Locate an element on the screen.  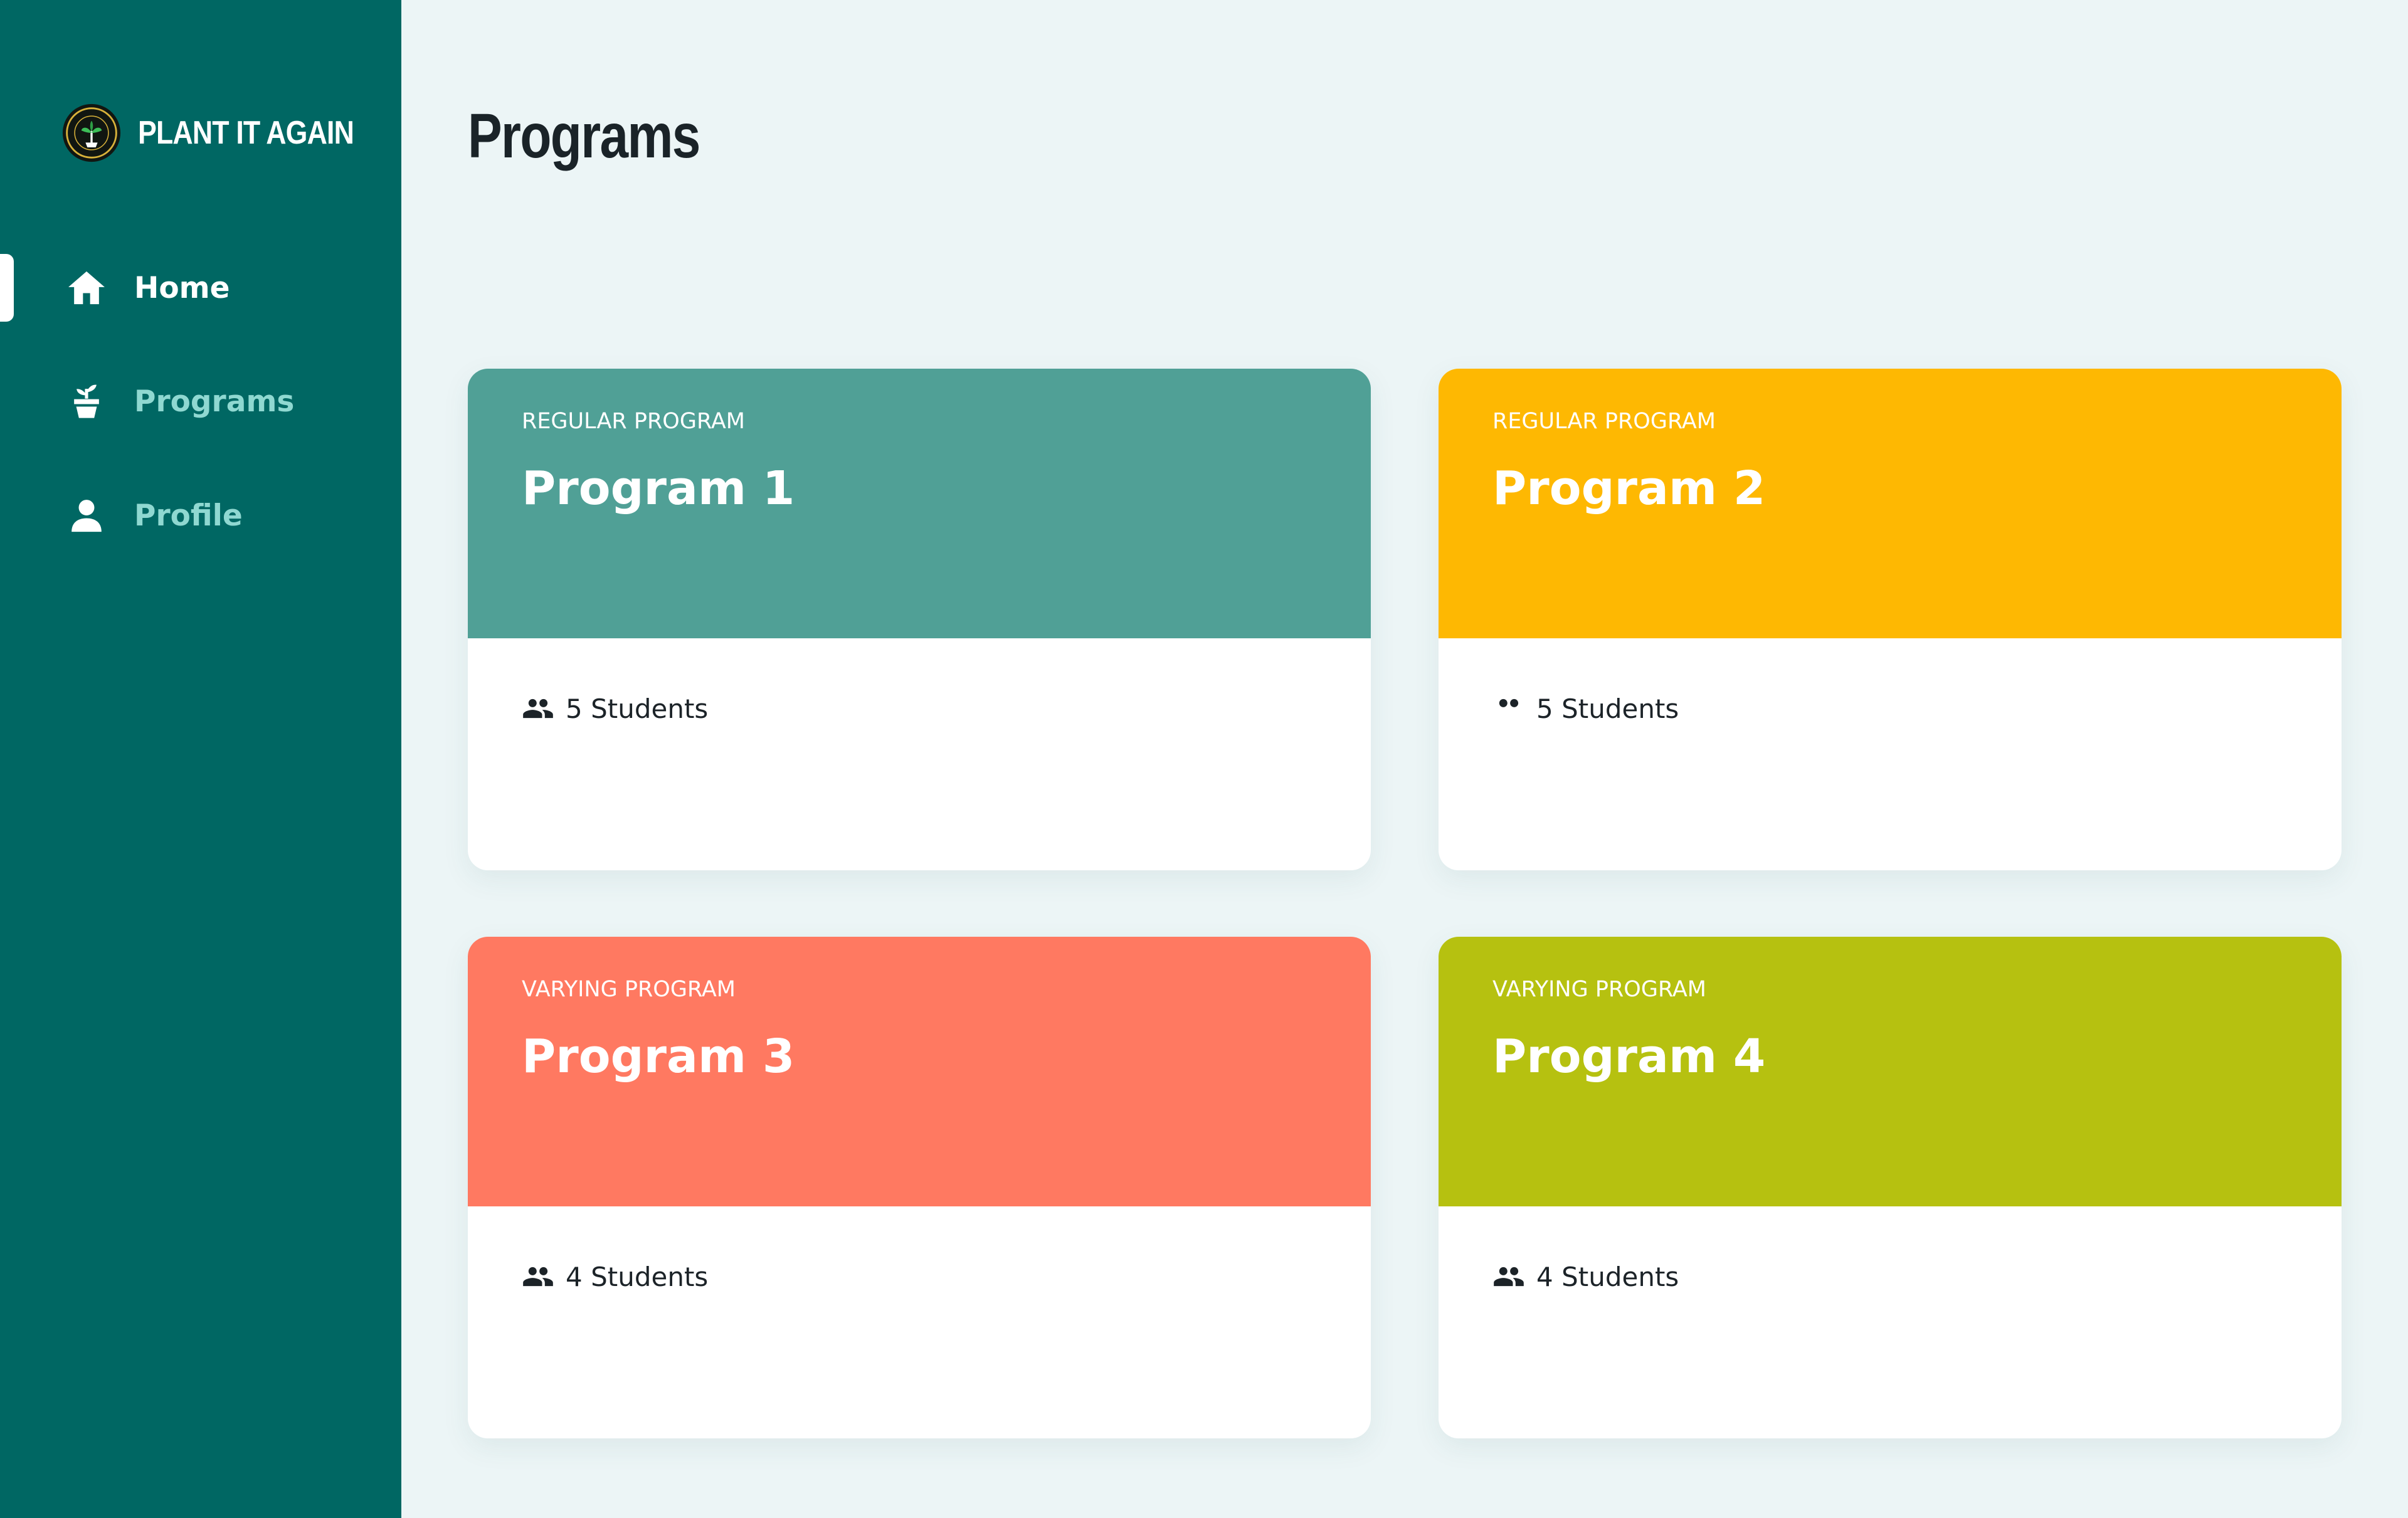
sidebar-item-profile: Profile is located at coordinates (154, 515).